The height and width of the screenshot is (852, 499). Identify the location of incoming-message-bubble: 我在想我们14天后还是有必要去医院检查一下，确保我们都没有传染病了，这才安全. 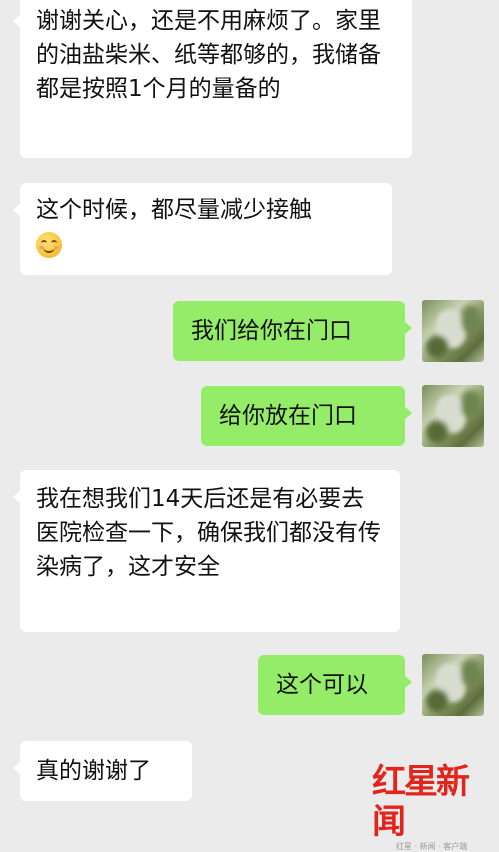
(206, 551).